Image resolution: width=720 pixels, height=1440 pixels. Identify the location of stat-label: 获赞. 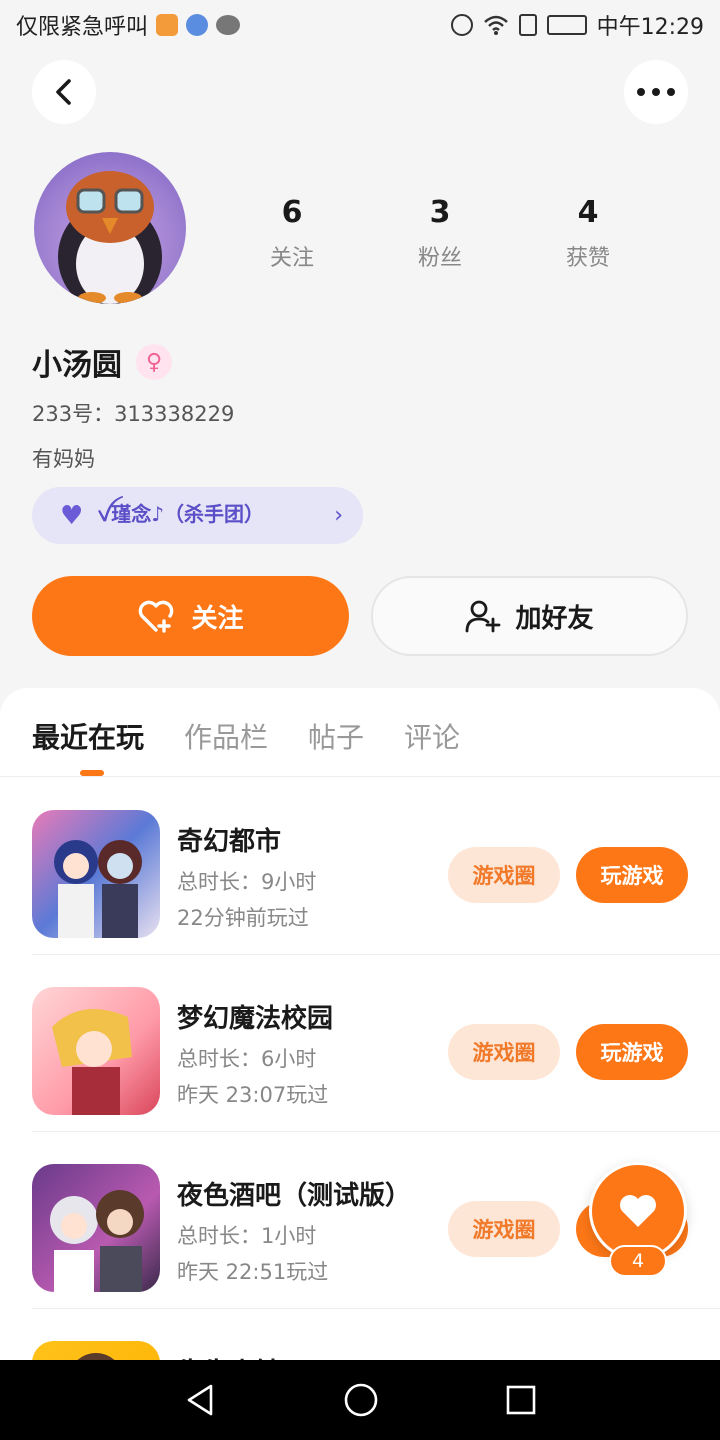
(587, 258).